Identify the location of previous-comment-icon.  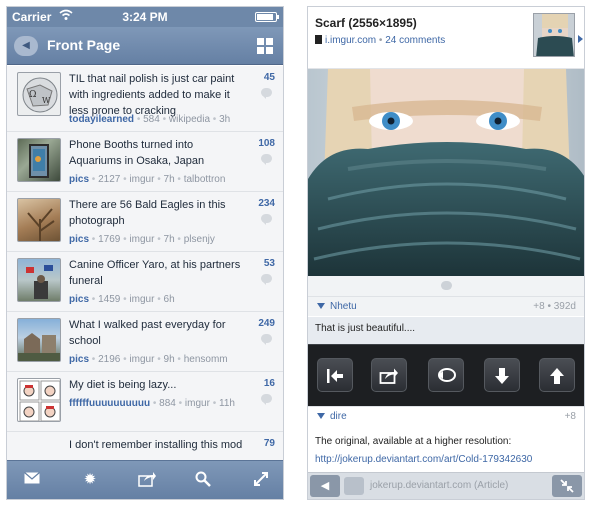
(557, 375).